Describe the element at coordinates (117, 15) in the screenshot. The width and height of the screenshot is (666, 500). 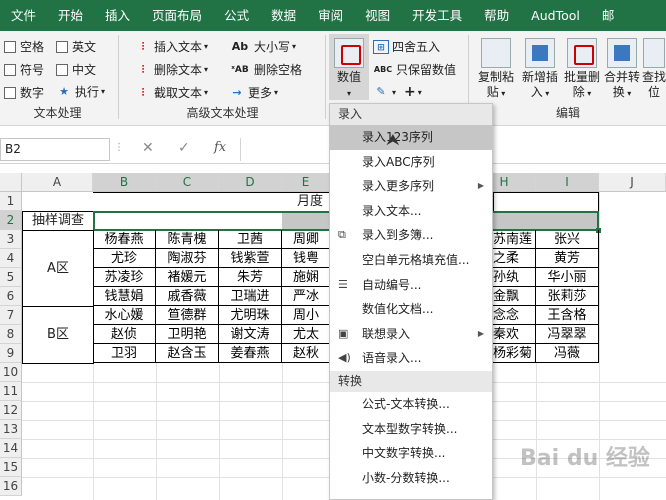
I see `tab-insert: 插入` at that location.